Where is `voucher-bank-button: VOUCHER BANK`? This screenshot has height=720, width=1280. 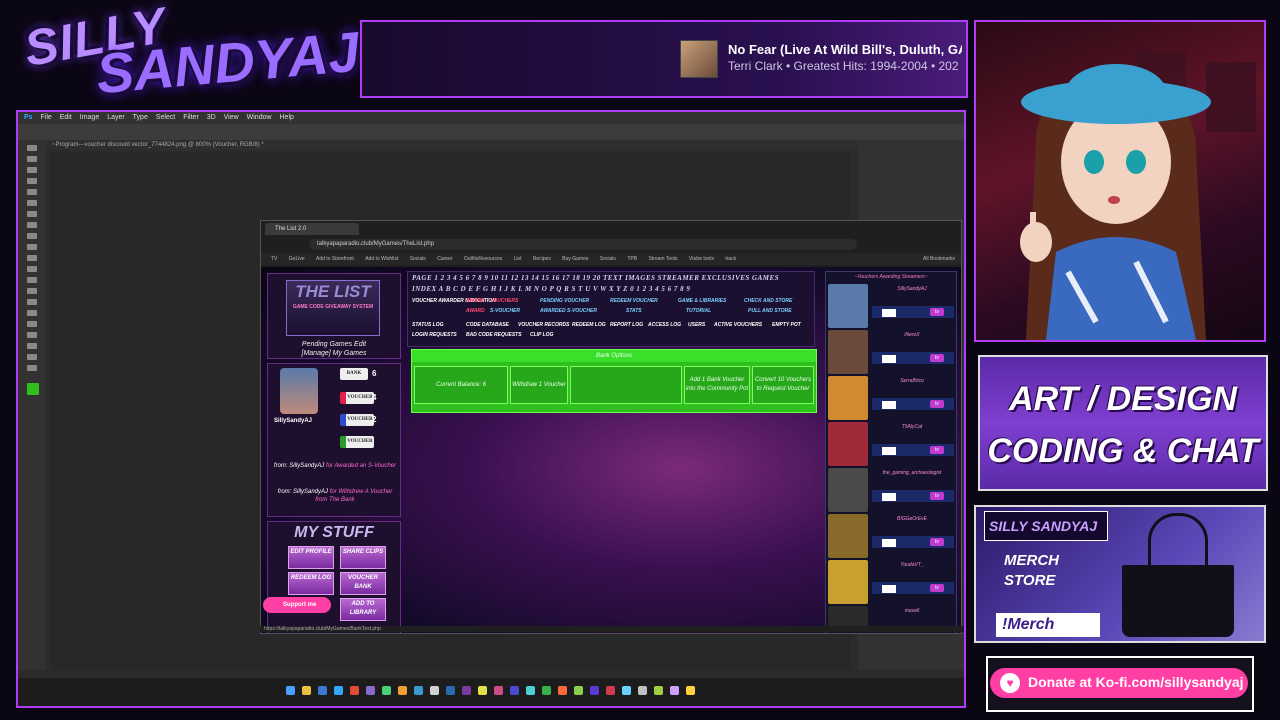
voucher-bank-button: VOUCHER BANK is located at coordinates (363, 583).